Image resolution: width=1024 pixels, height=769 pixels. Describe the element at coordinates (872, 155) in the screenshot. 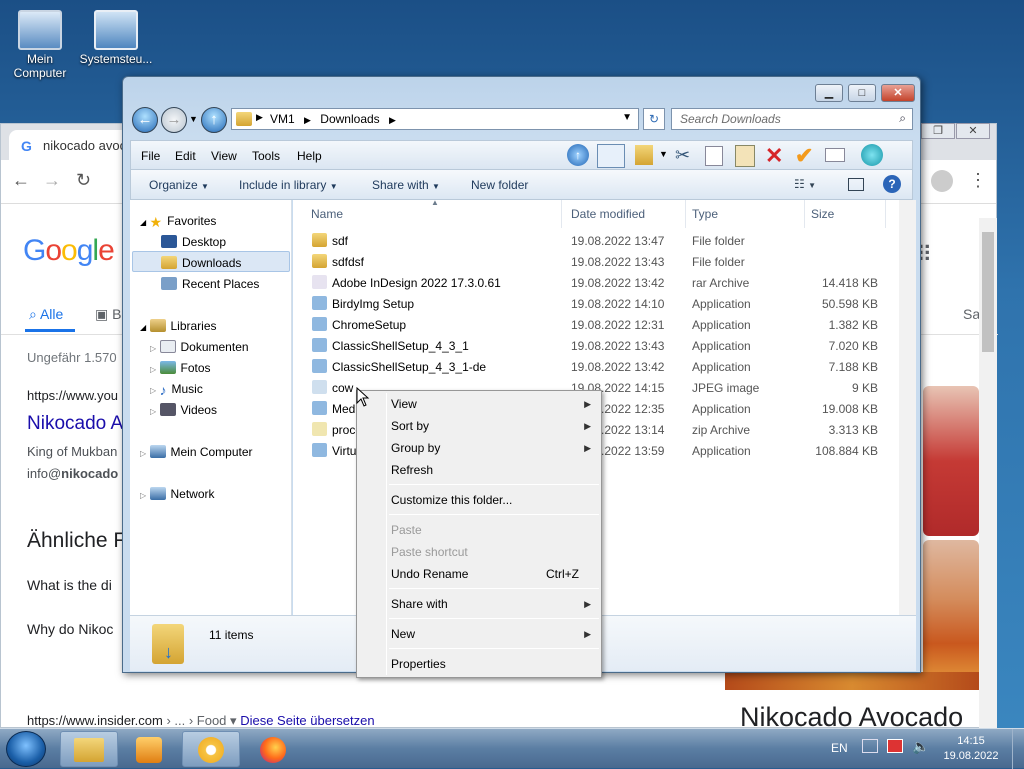

I see `classic-shell-icon` at that location.